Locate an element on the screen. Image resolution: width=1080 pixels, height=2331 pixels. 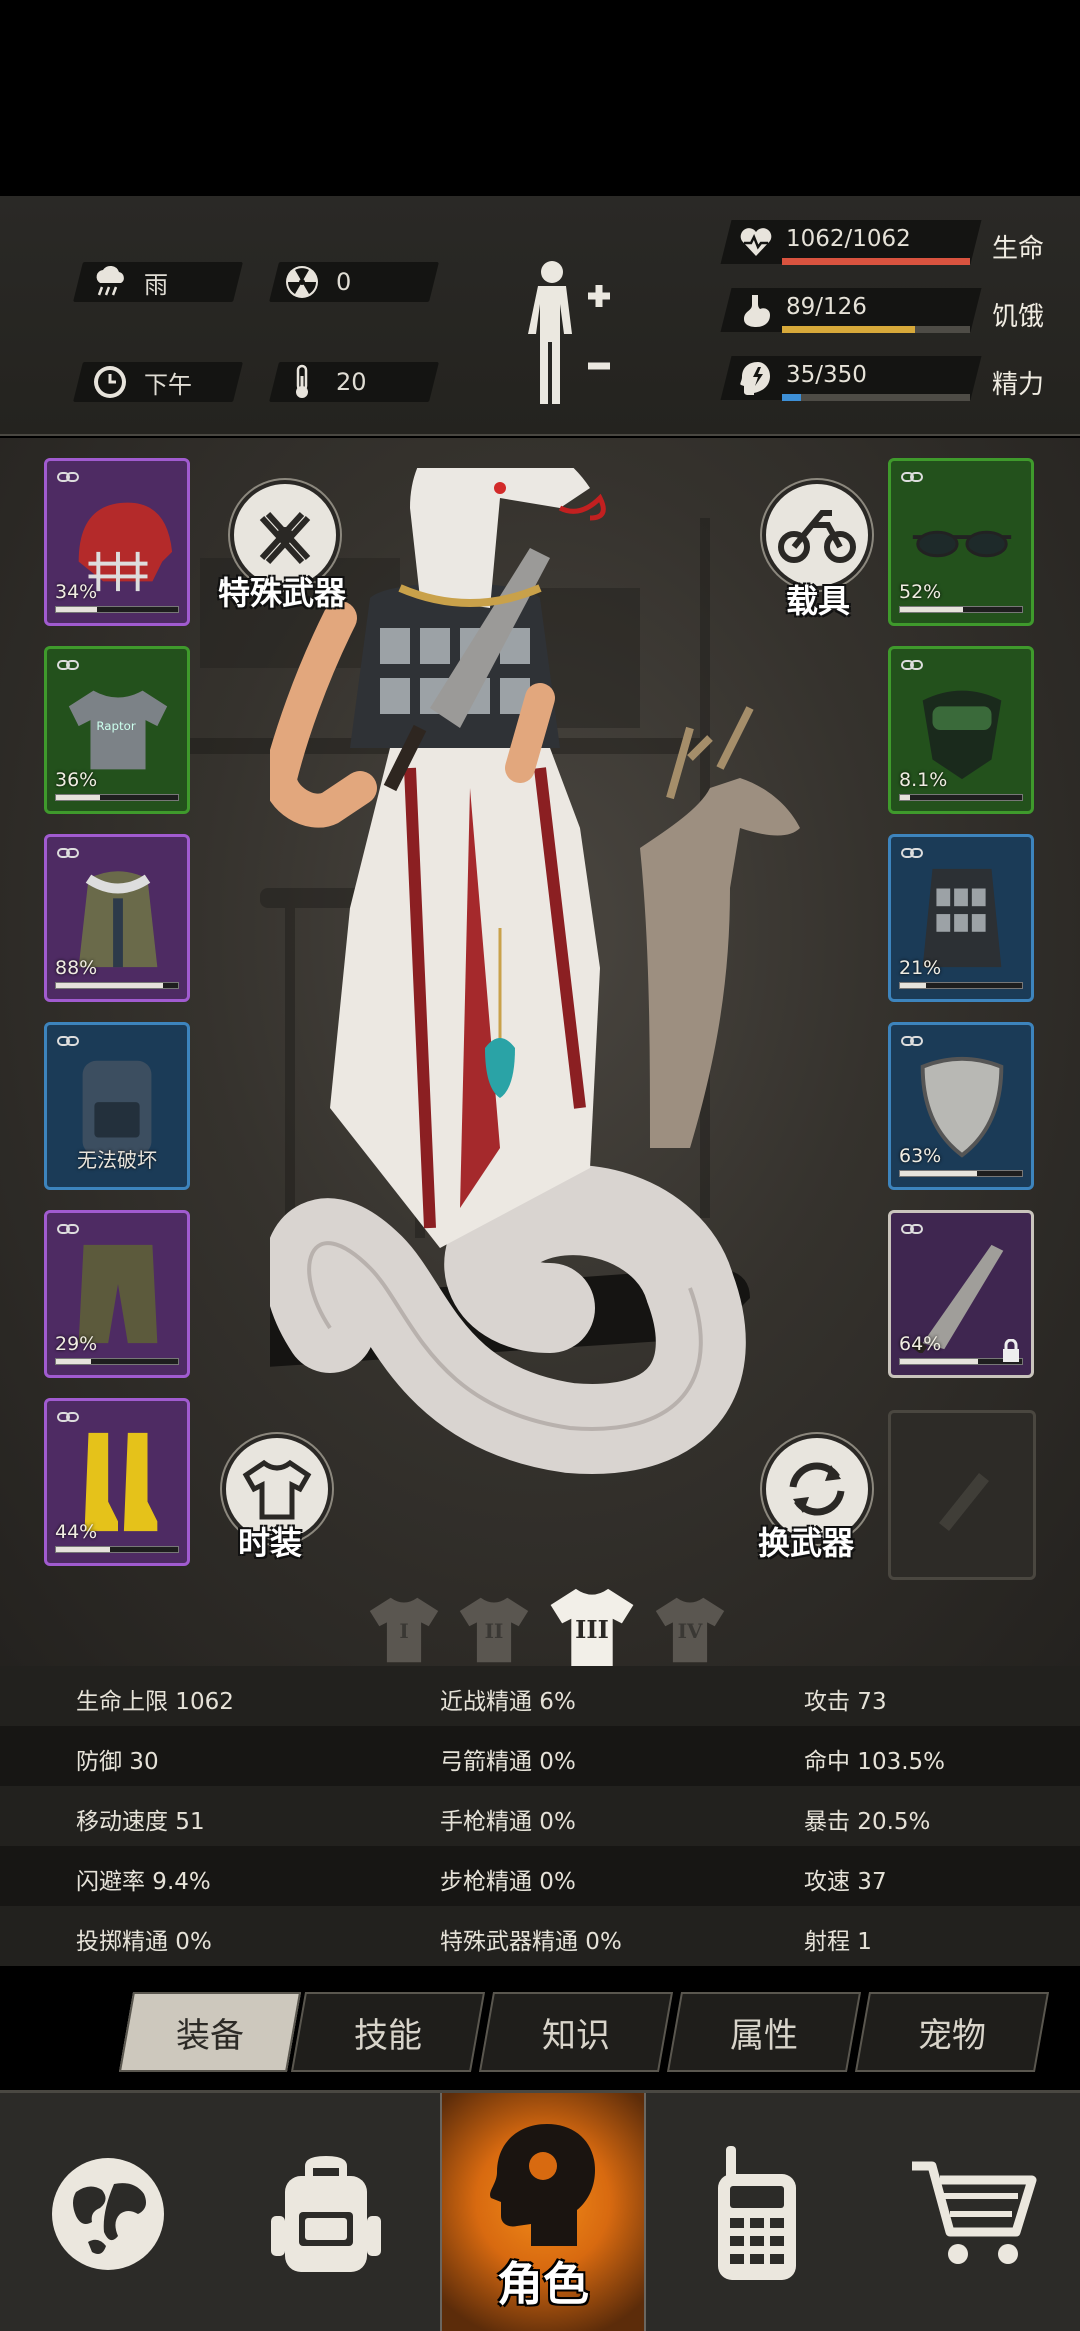
stat-cell: 射程 1 is located at coordinates (838, 1942).